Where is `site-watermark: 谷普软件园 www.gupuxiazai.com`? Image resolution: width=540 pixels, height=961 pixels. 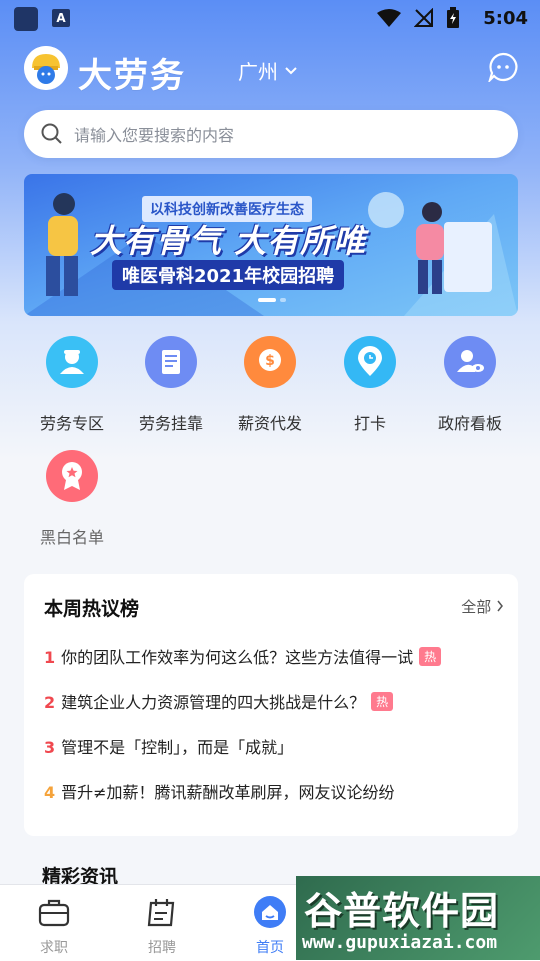 site-watermark: 谷普软件园 www.gupuxiazai.com is located at coordinates (418, 918).